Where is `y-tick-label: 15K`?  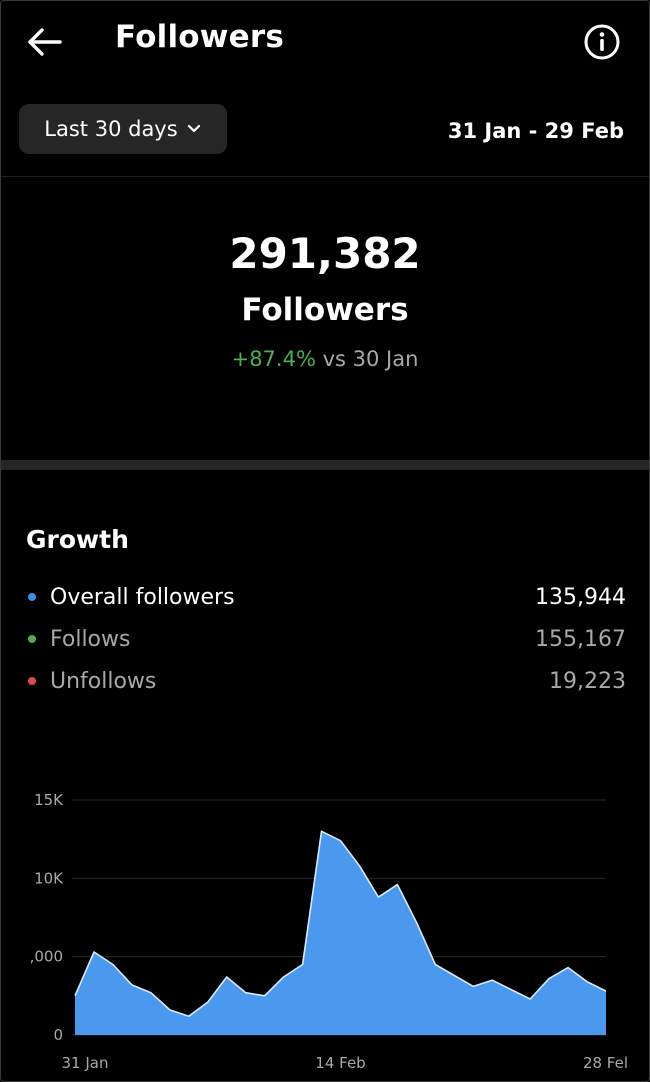
y-tick-label: 15K is located at coordinates (49, 800).